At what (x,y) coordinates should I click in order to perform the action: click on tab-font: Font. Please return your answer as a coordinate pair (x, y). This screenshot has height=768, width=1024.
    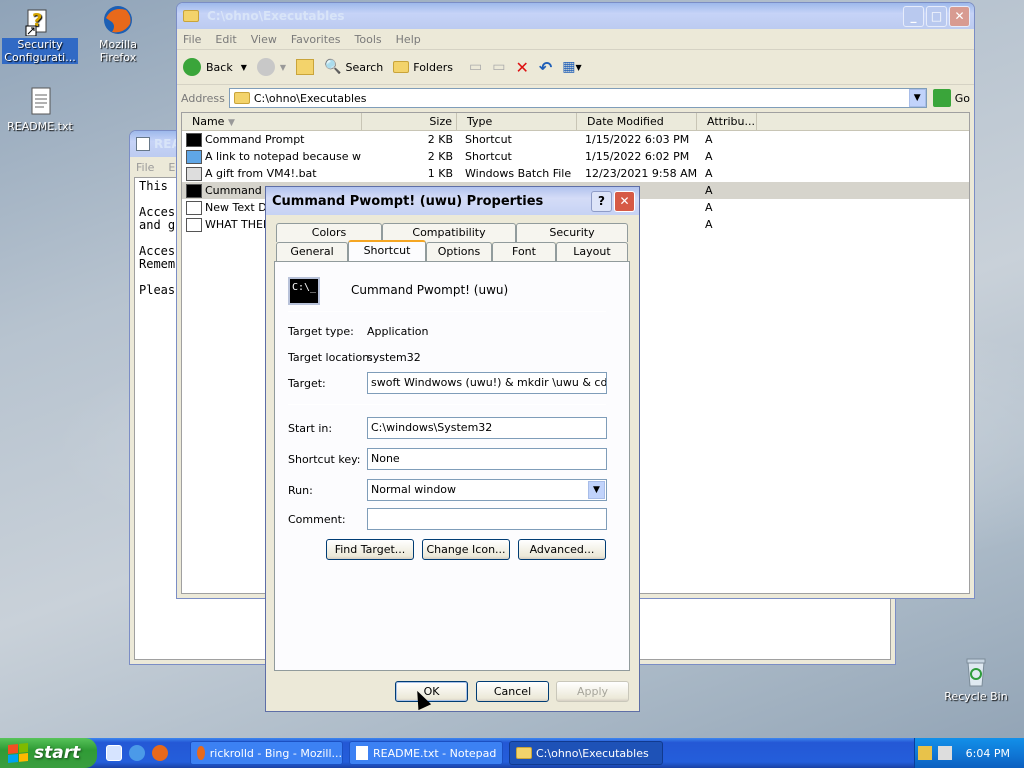
    Looking at the image, I should click on (524, 251).